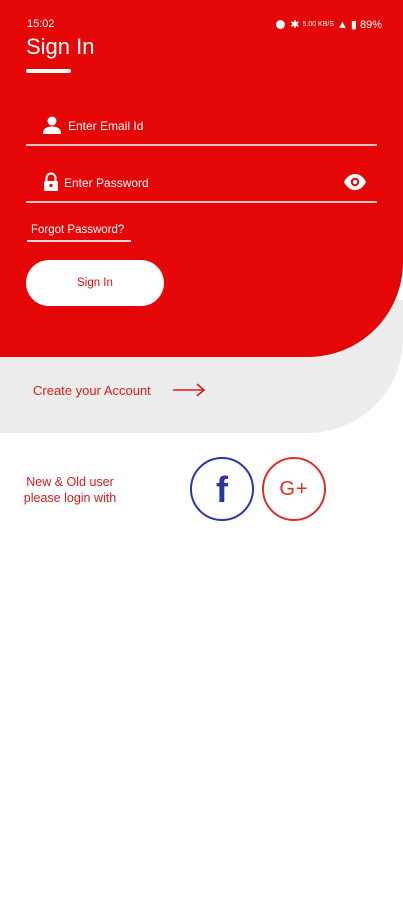 The width and height of the screenshot is (403, 900). I want to click on page-title: Sign In, so click(60, 46).